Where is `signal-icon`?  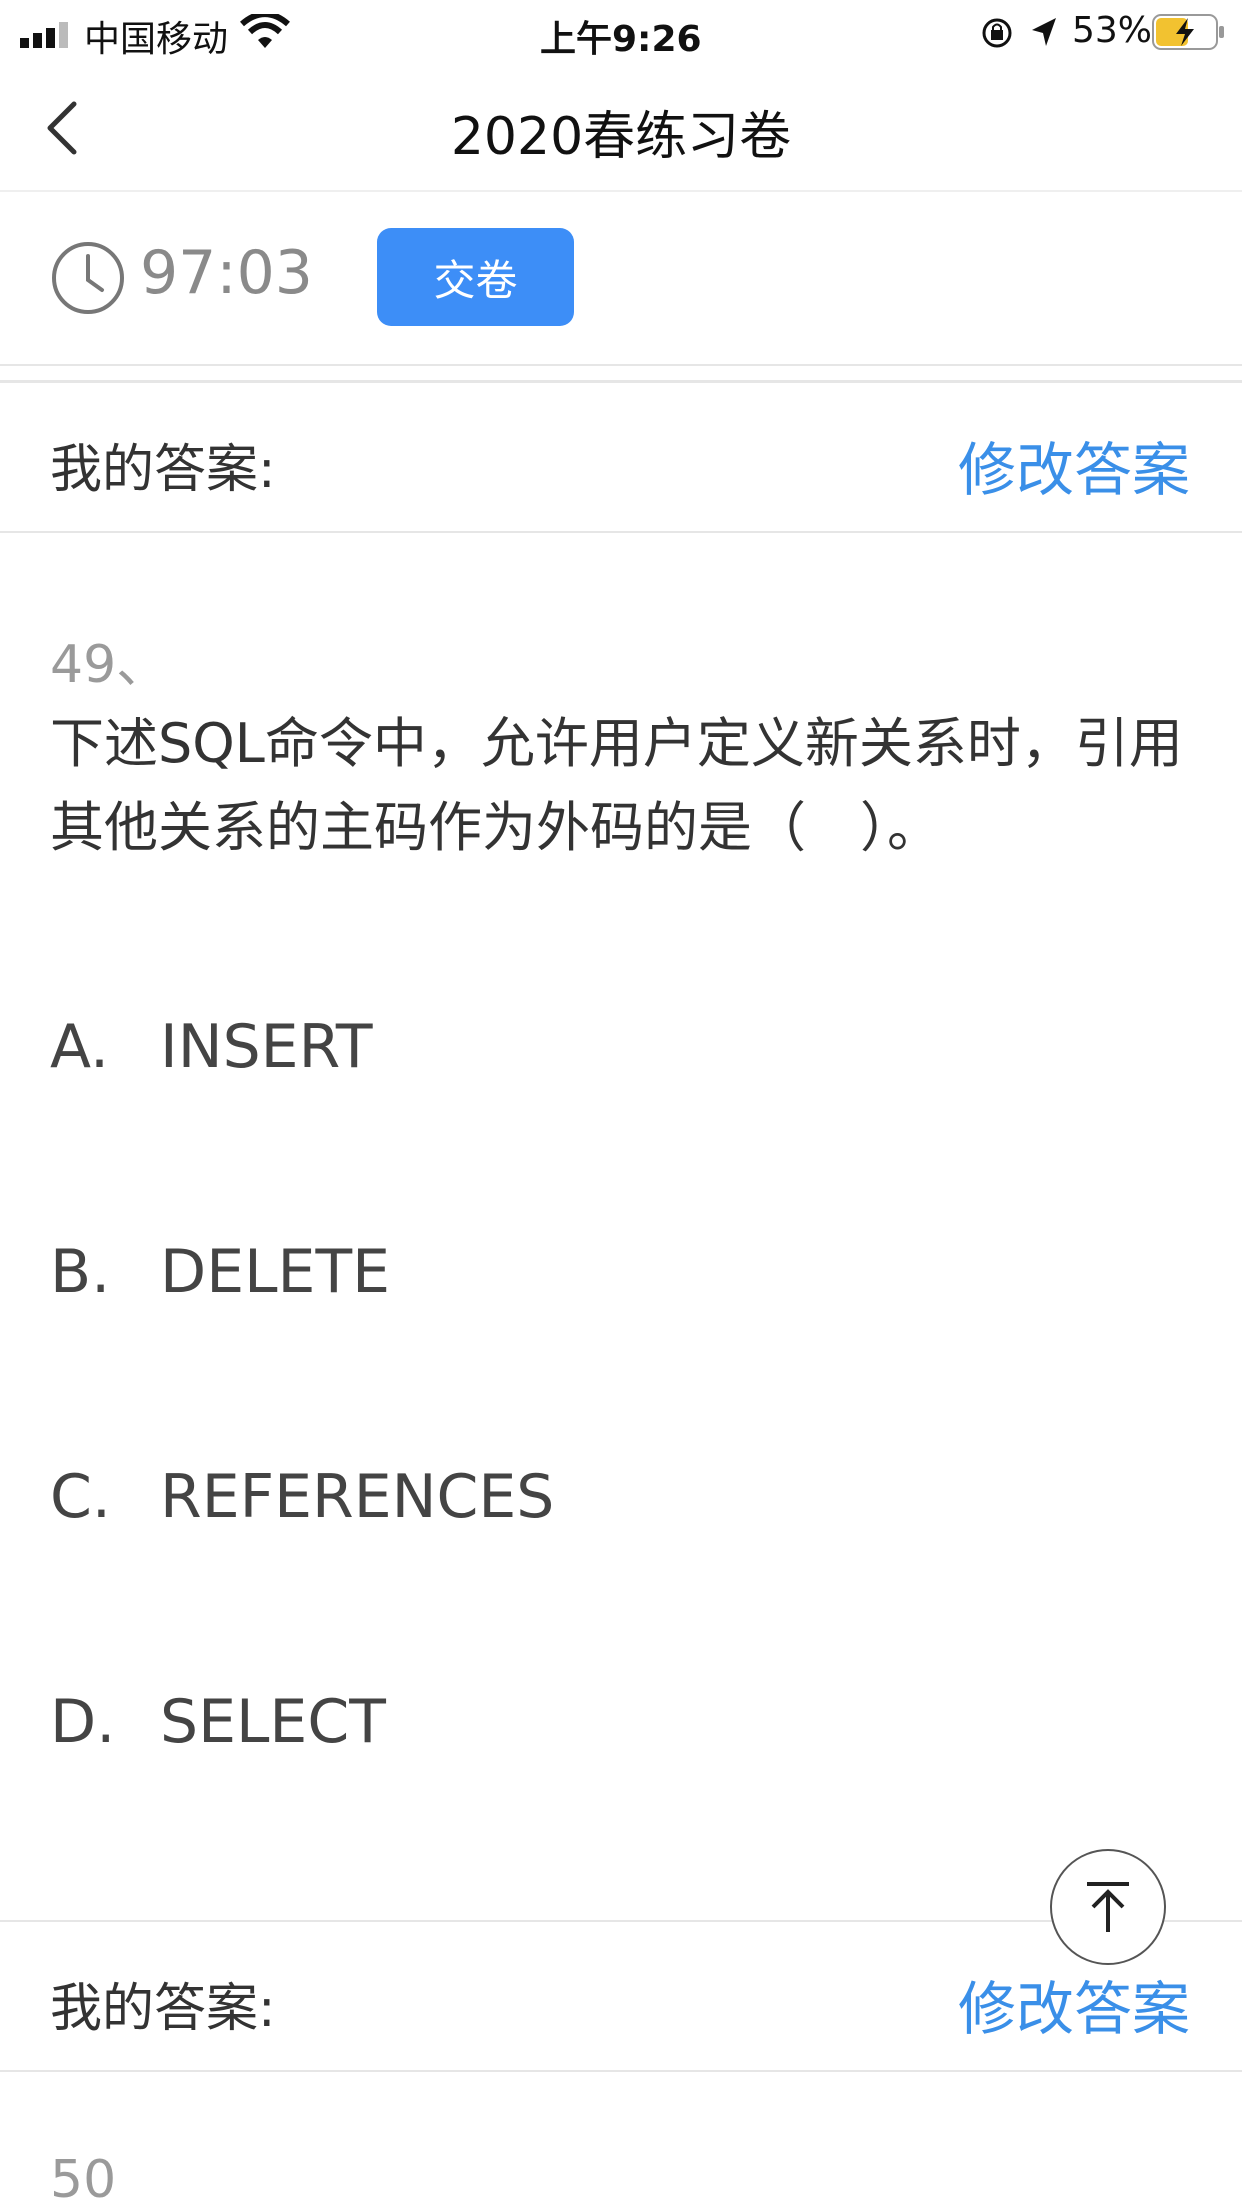
signal-icon is located at coordinates (44, 35).